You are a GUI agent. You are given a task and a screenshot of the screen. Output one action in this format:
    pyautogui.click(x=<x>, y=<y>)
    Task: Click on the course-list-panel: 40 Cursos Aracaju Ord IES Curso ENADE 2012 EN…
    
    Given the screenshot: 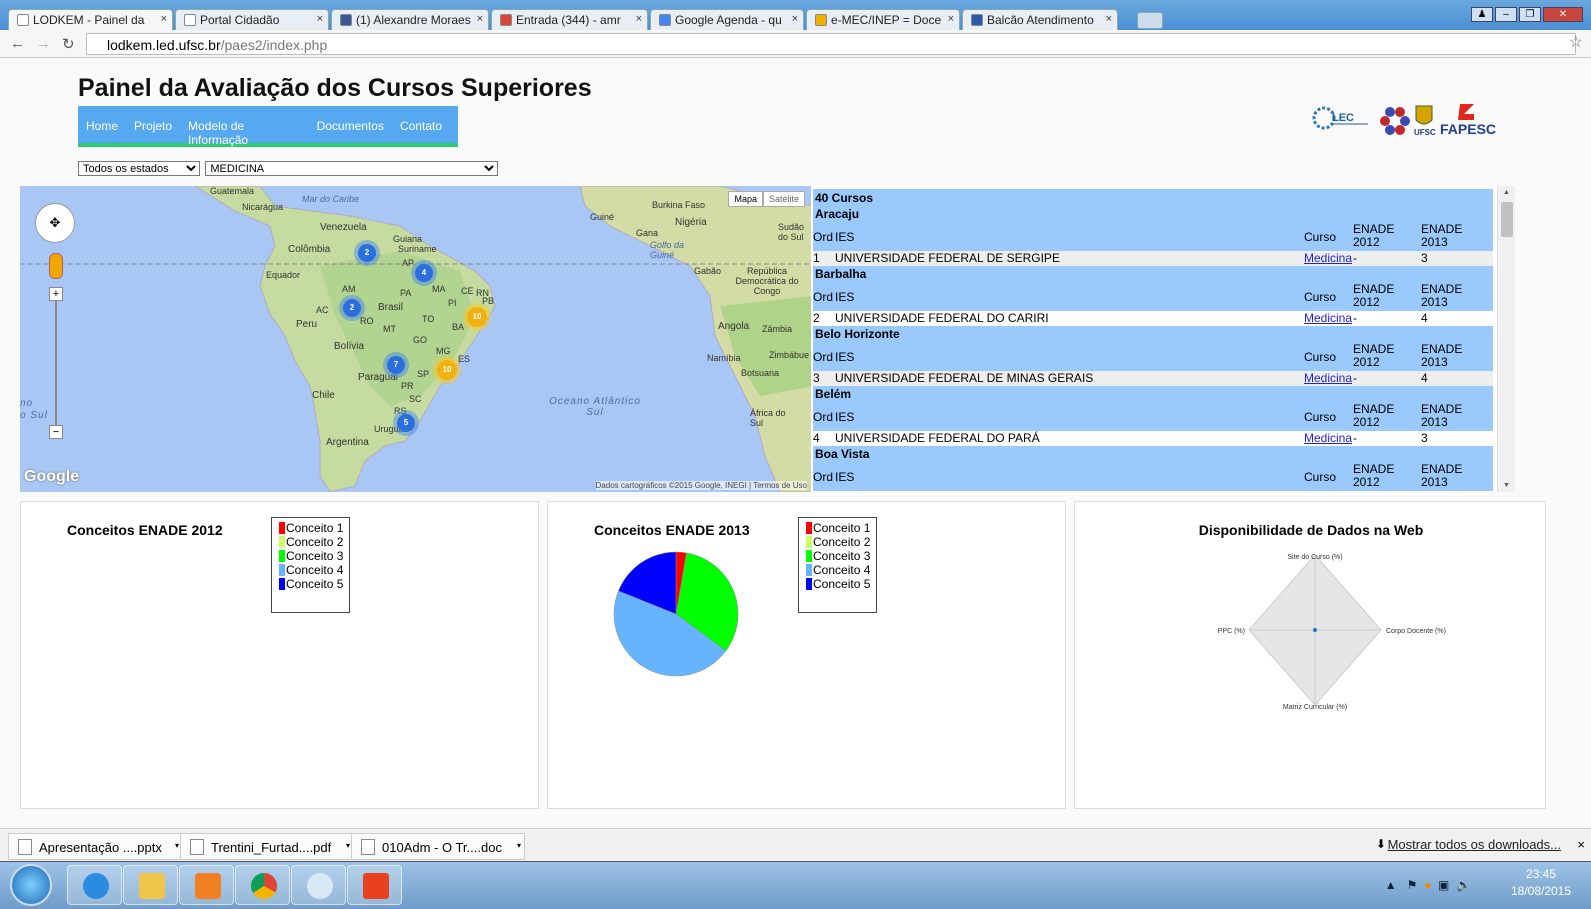 What is the action you would take?
    pyautogui.click(x=1163, y=339)
    